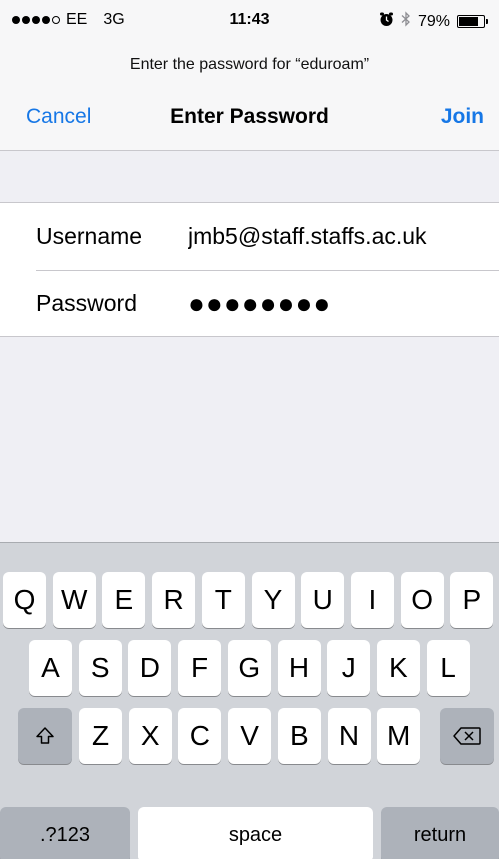  Describe the element at coordinates (249, 64) in the screenshot. I see `network-prompt: Enter the password for “eduroam”` at that location.